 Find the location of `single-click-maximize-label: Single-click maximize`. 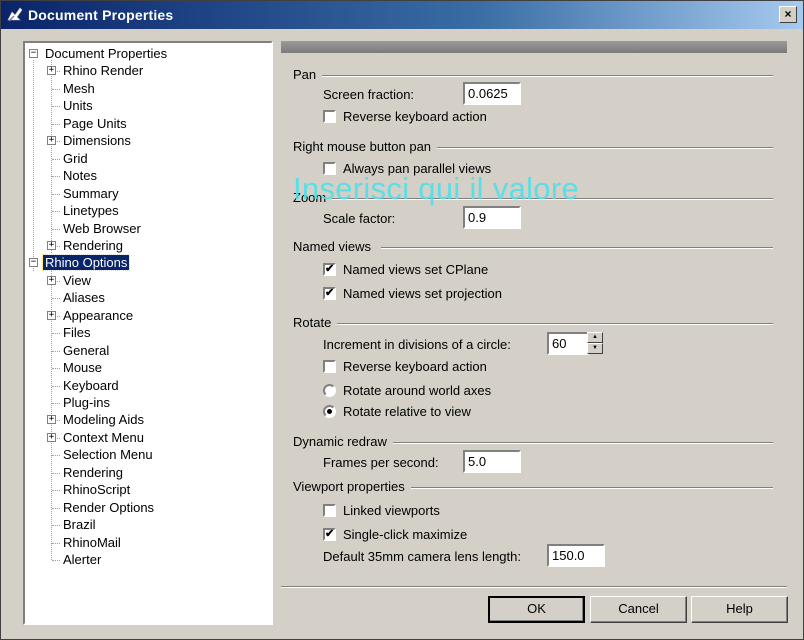

single-click-maximize-label: Single-click maximize is located at coordinates (405, 534).